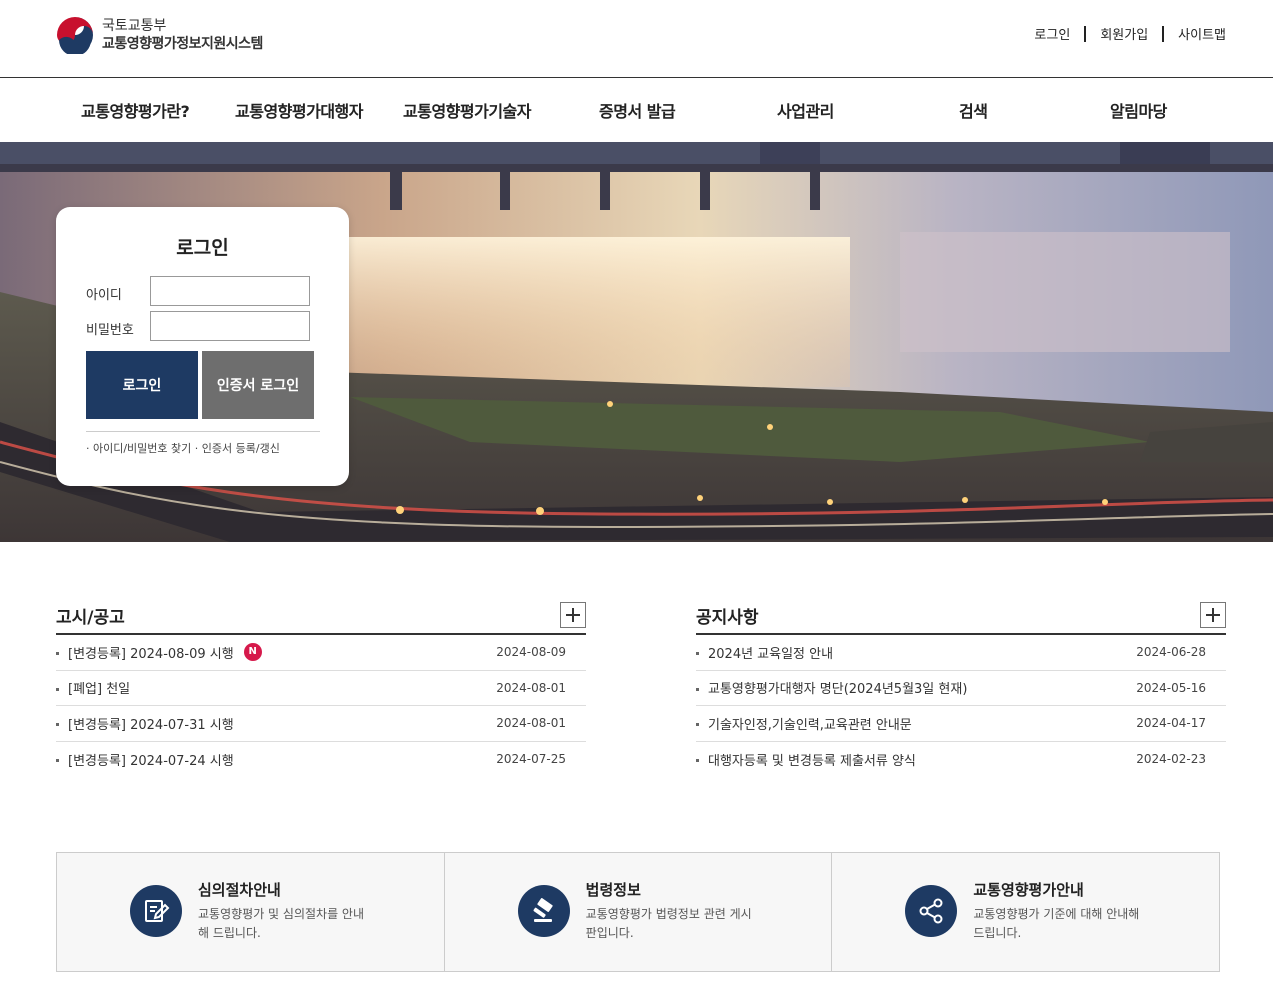 The height and width of the screenshot is (998, 1273). I want to click on list-item: 대행자등록 및 변경등록 제출서류 양식 2024-02-23, so click(961, 760).